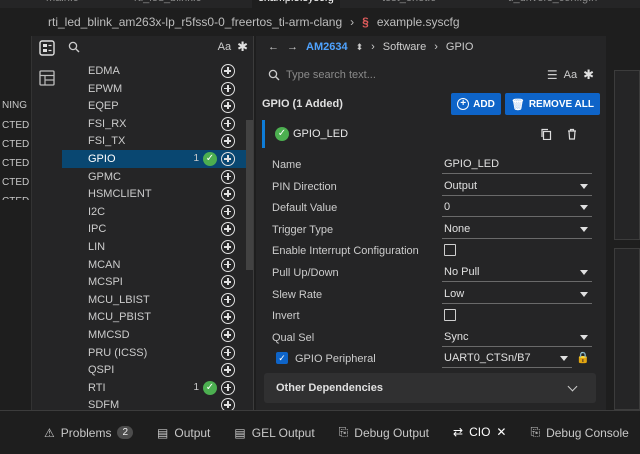 This screenshot has width=640, height=454. I want to click on module-item-label: FSI_TX, so click(107, 141).